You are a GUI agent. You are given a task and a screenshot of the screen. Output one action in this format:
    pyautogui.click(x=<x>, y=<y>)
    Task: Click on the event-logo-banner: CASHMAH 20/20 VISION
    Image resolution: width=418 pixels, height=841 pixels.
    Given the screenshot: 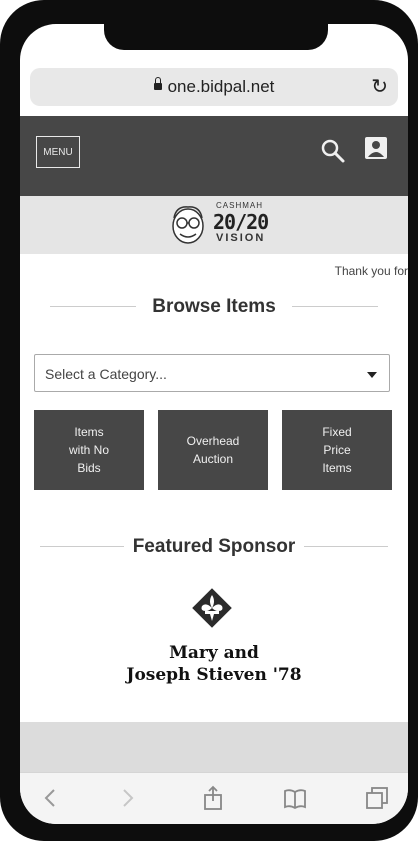 What is the action you would take?
    pyautogui.click(x=214, y=225)
    